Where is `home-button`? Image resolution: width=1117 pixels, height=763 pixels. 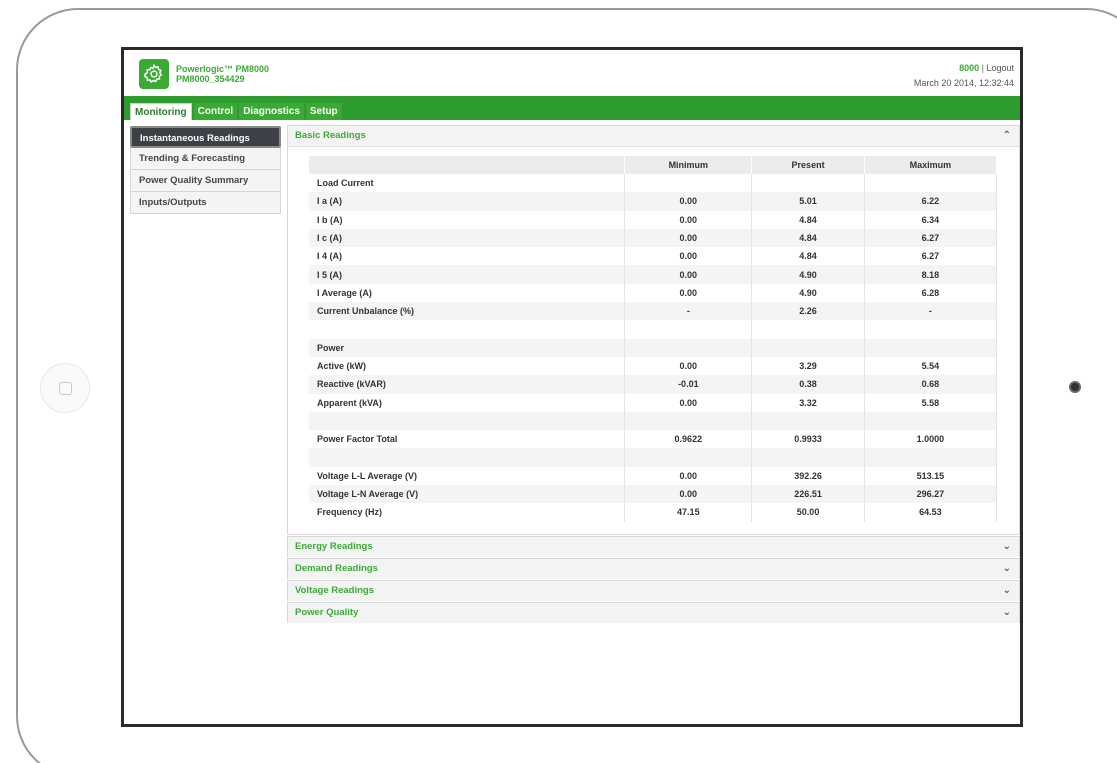
home-button is located at coordinates (65, 388).